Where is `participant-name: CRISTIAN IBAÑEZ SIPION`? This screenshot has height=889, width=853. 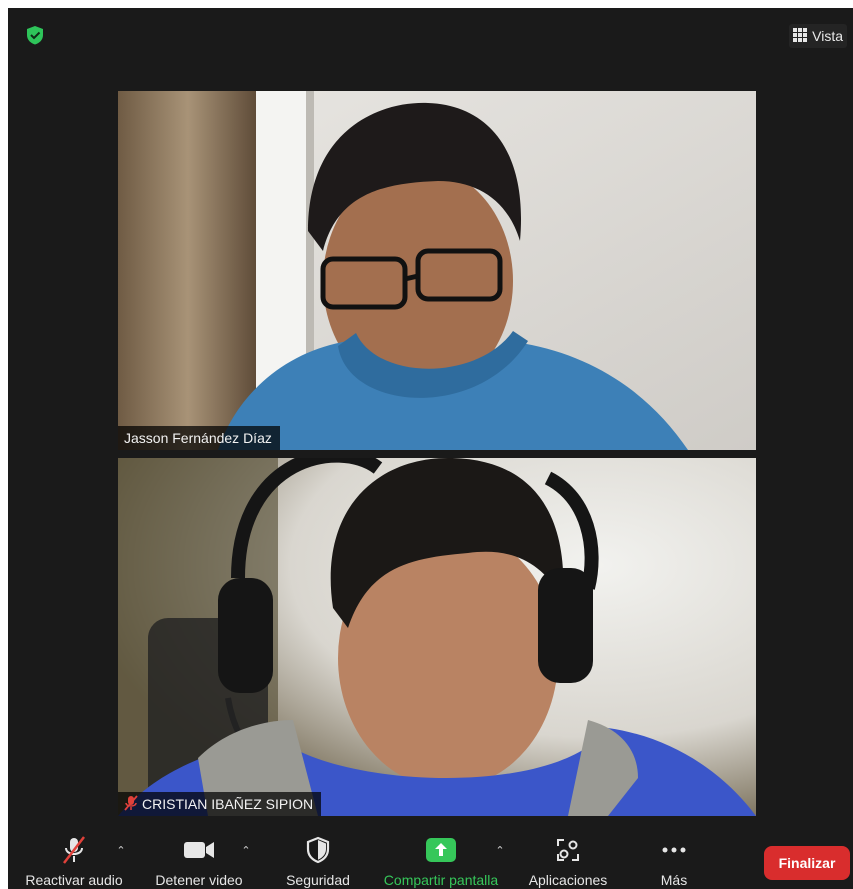 participant-name: CRISTIAN IBAÑEZ SIPION is located at coordinates (228, 804).